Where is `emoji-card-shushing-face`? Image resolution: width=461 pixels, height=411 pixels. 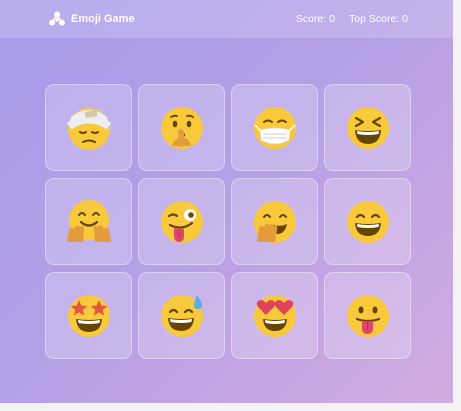
emoji-card-shushing-face is located at coordinates (181, 127).